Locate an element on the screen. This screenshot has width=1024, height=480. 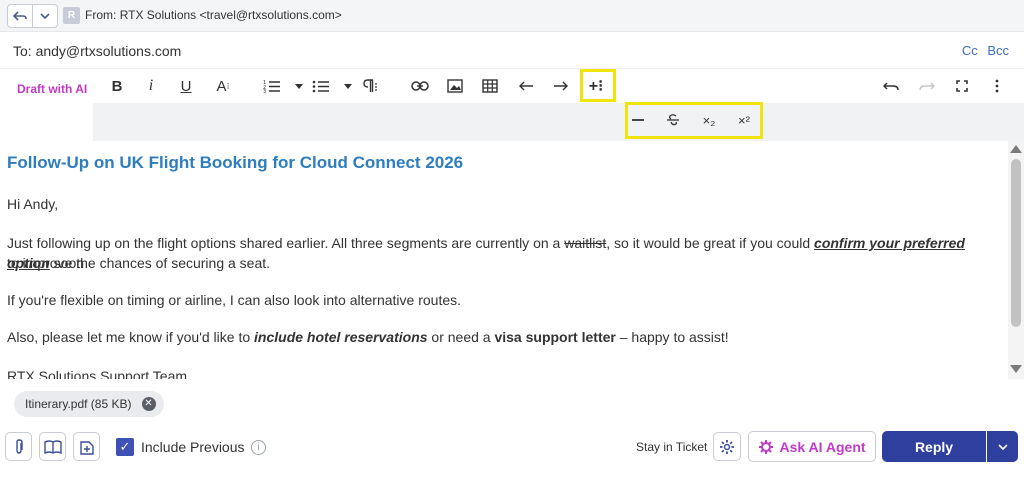
stay-in-ticket-label: Stay in Ticket is located at coordinates (672, 447).